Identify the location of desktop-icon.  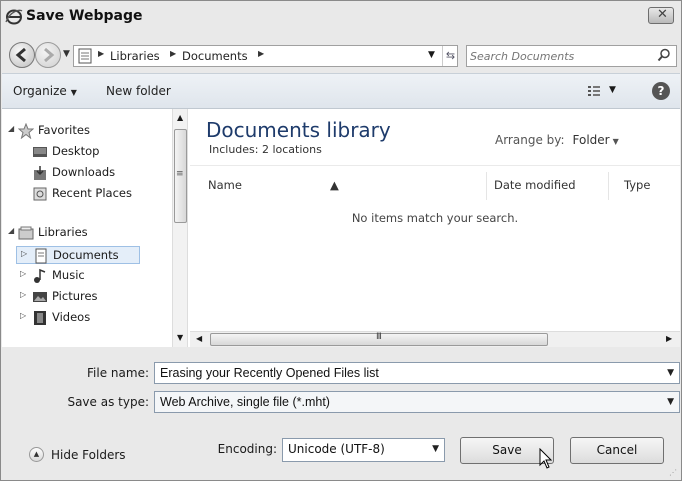
(40, 152).